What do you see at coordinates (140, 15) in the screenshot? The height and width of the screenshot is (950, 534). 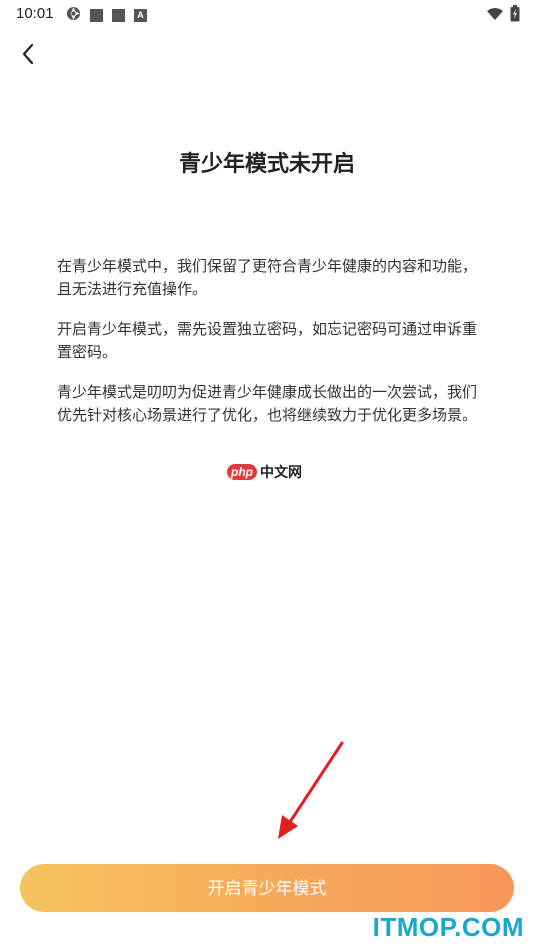 I see `a-badge-icon` at bounding box center [140, 15].